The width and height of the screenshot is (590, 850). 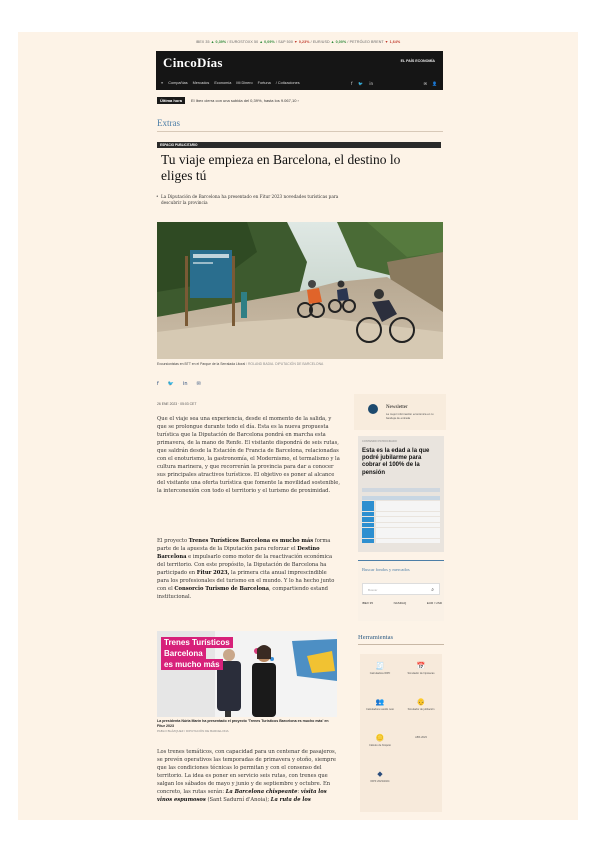 I want to click on market-indices: IBEX 35 NASDAQ EUR / USD, so click(x=402, y=603).